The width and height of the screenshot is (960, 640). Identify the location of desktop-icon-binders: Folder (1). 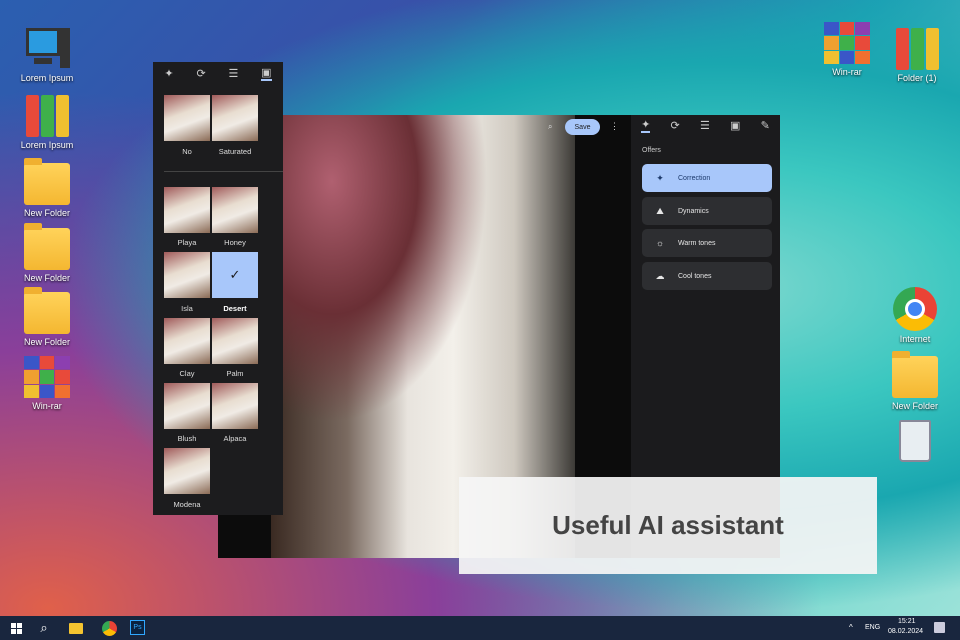
(917, 55).